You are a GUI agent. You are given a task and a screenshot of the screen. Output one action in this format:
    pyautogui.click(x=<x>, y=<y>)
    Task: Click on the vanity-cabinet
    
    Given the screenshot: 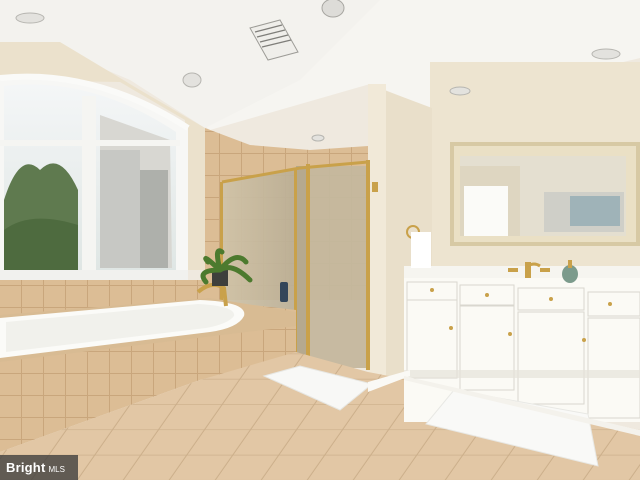 What is the action you would take?
    pyautogui.click(x=522, y=344)
    